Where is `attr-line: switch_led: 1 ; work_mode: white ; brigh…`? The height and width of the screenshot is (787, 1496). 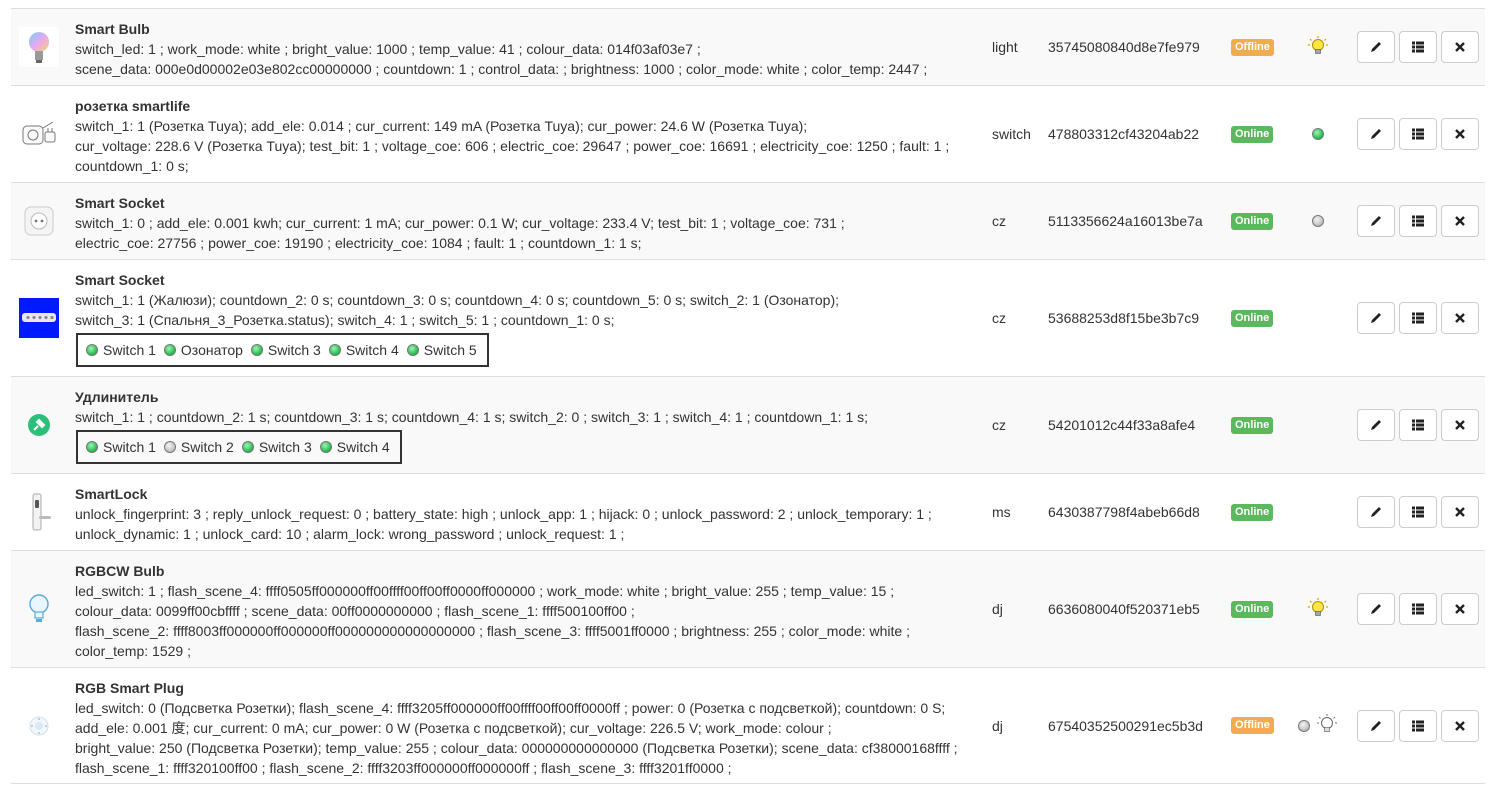 attr-line: switch_led: 1 ; work_mode: white ; brigh… is located at coordinates (388, 49).